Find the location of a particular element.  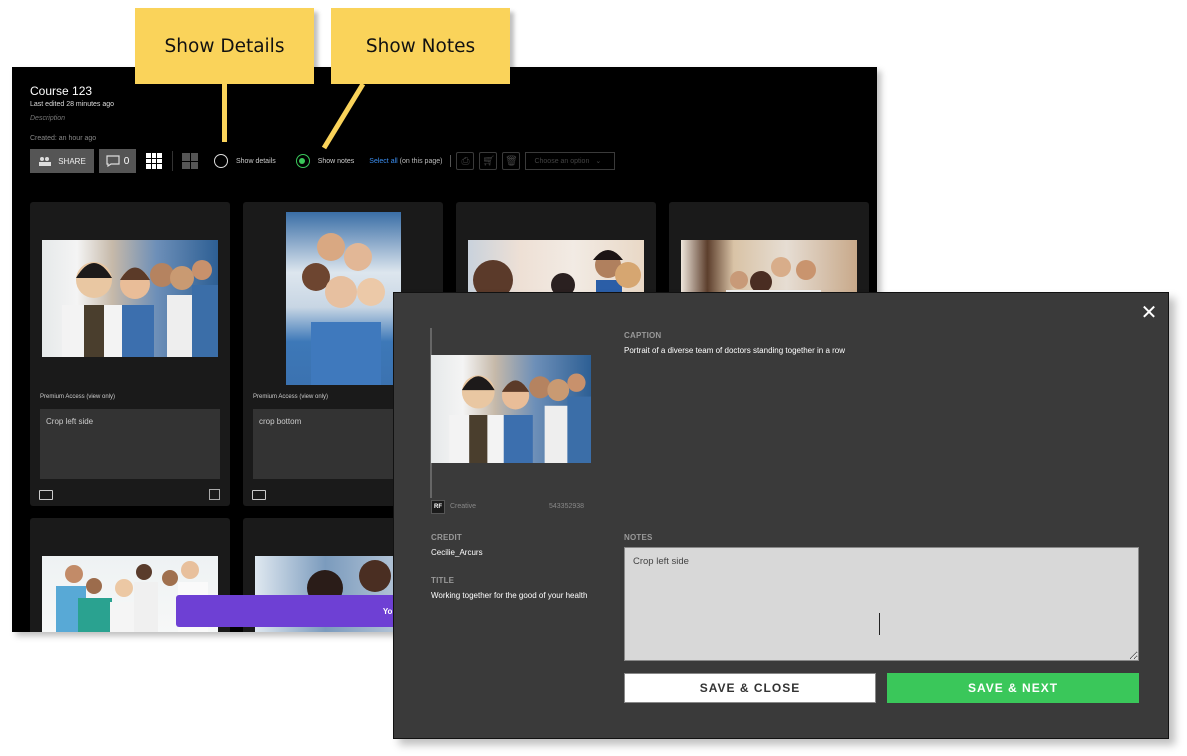

modal-thumbnail is located at coordinates (511, 409).